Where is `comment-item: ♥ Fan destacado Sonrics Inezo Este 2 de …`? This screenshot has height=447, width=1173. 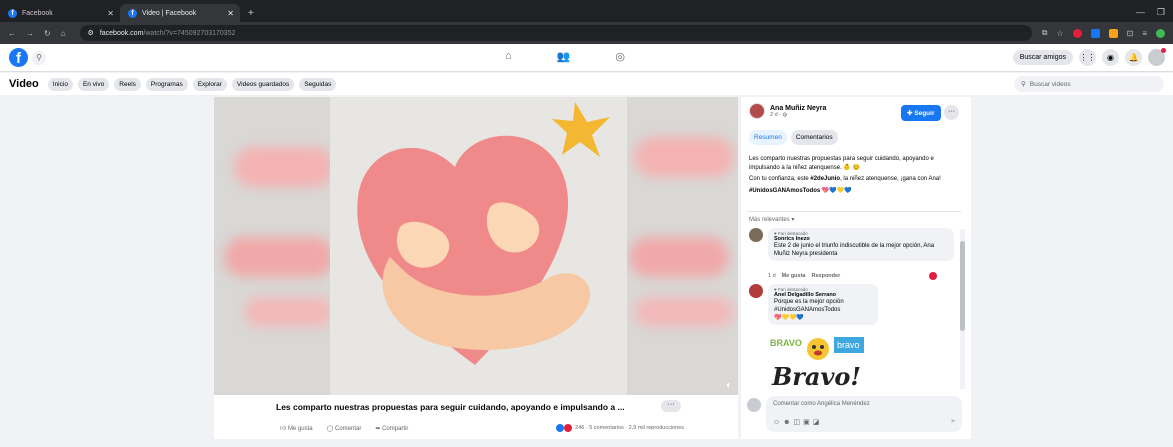 comment-item: ♥ Fan destacado Sonrics Inezo Este 2 de … is located at coordinates (851, 244).